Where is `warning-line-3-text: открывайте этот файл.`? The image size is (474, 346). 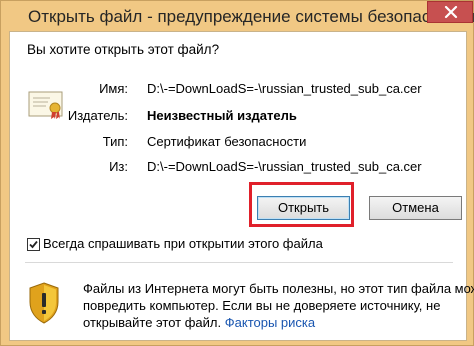
warning-line-3-text: открывайте этот файл. is located at coordinates (152, 322).